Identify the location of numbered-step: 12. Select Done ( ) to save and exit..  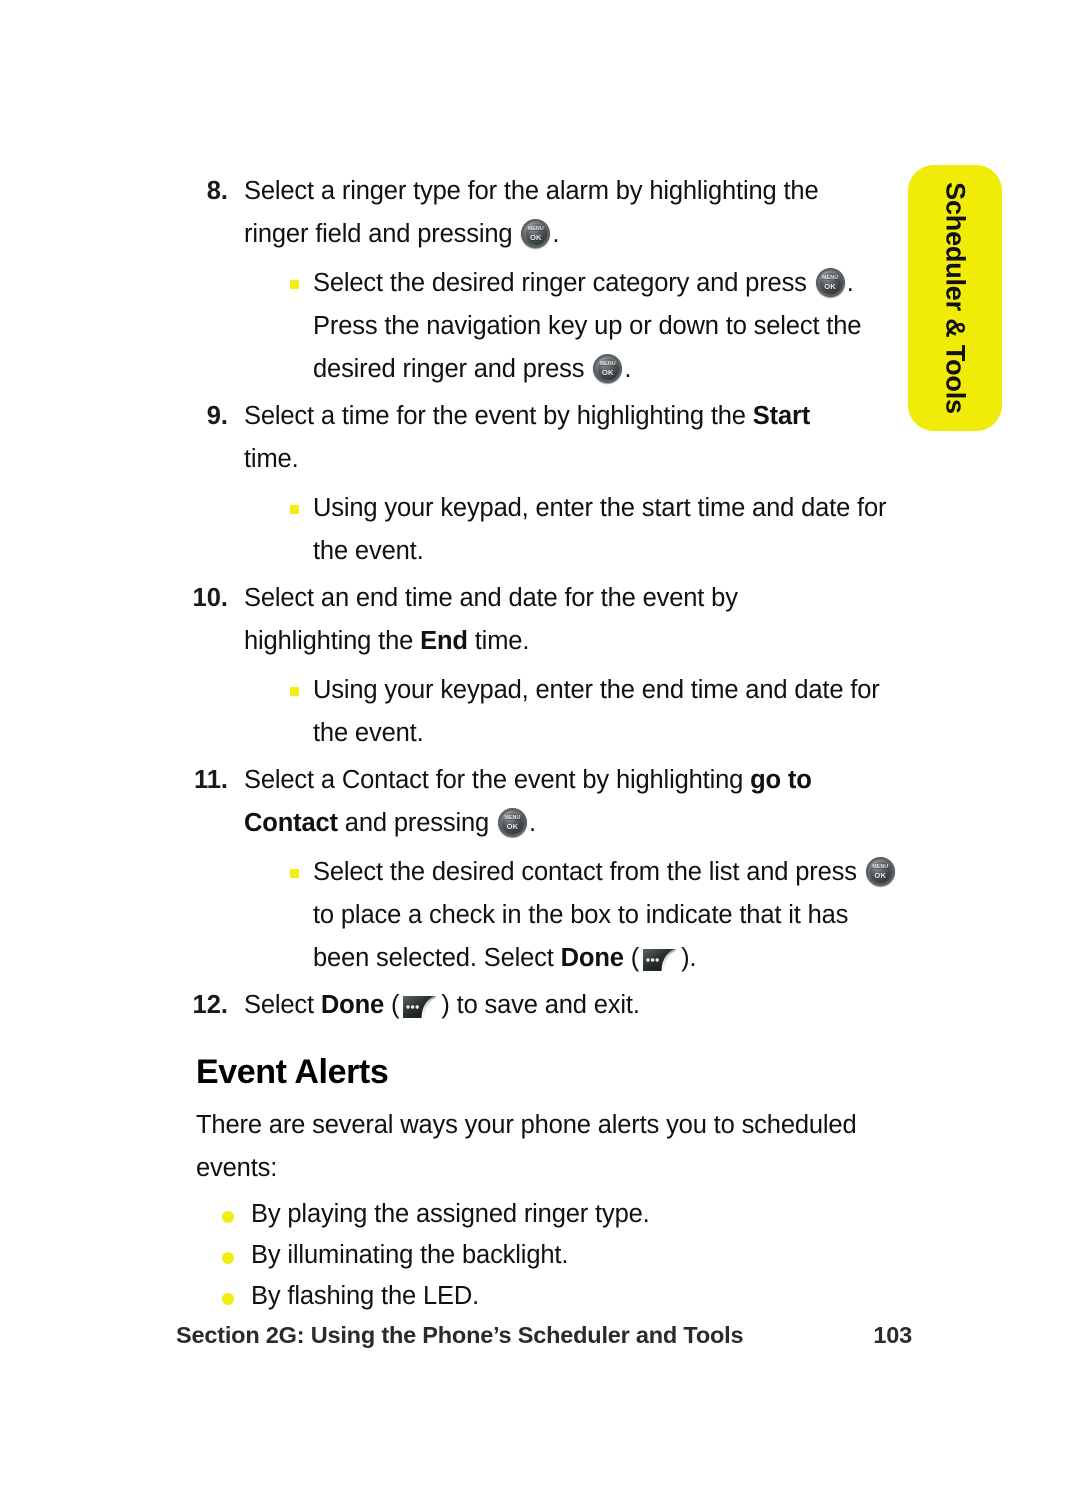
(540, 1005).